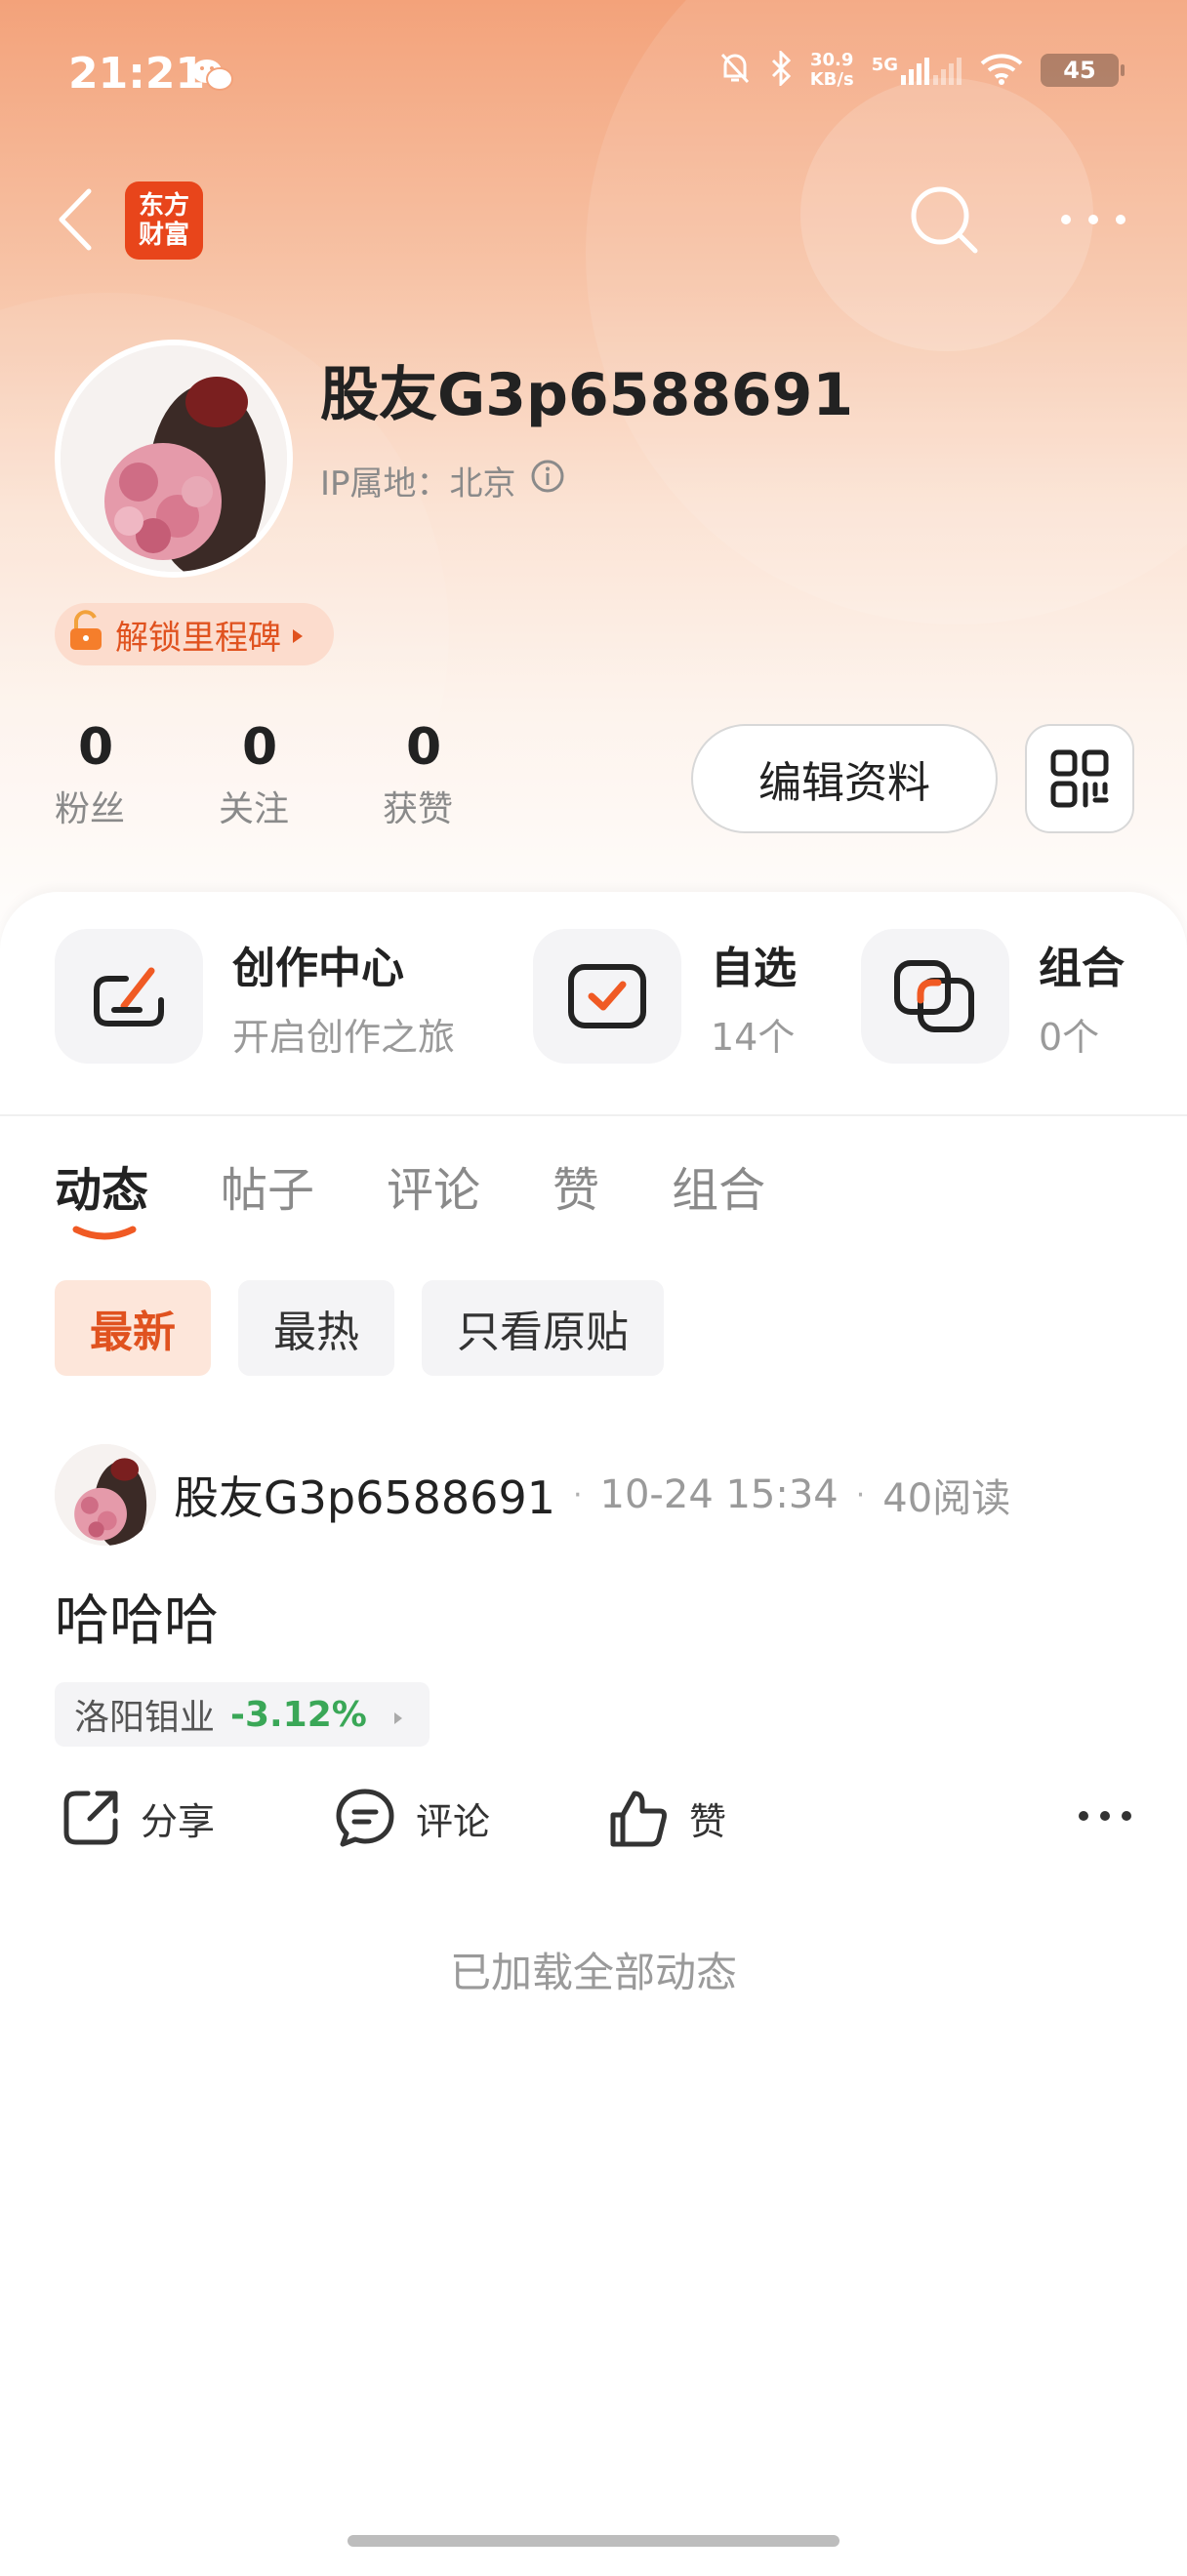 This screenshot has width=1187, height=2576. What do you see at coordinates (935, 996) in the screenshot?
I see `portfolio-icon` at bounding box center [935, 996].